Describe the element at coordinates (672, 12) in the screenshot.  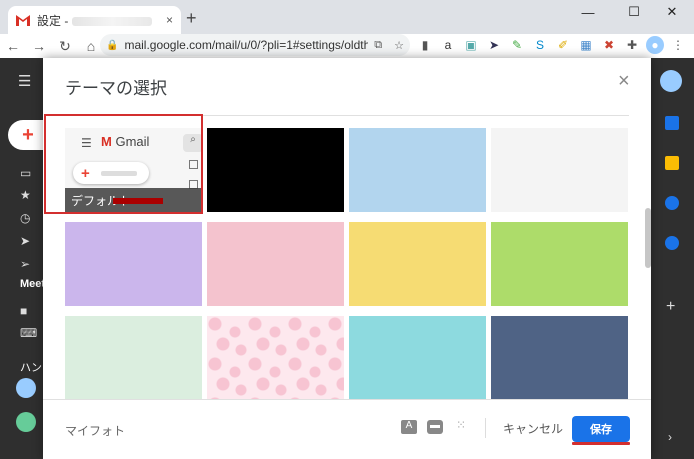
I see `window-close-button: ✕` at that location.